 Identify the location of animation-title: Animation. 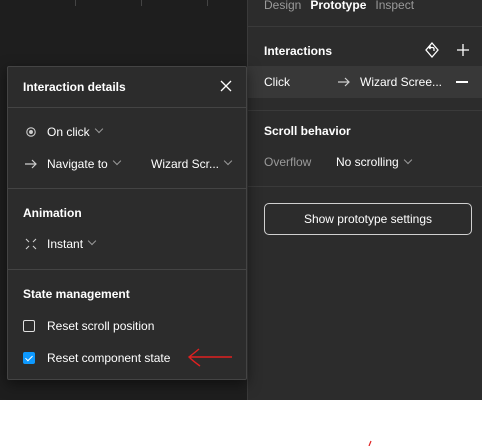
(52, 213).